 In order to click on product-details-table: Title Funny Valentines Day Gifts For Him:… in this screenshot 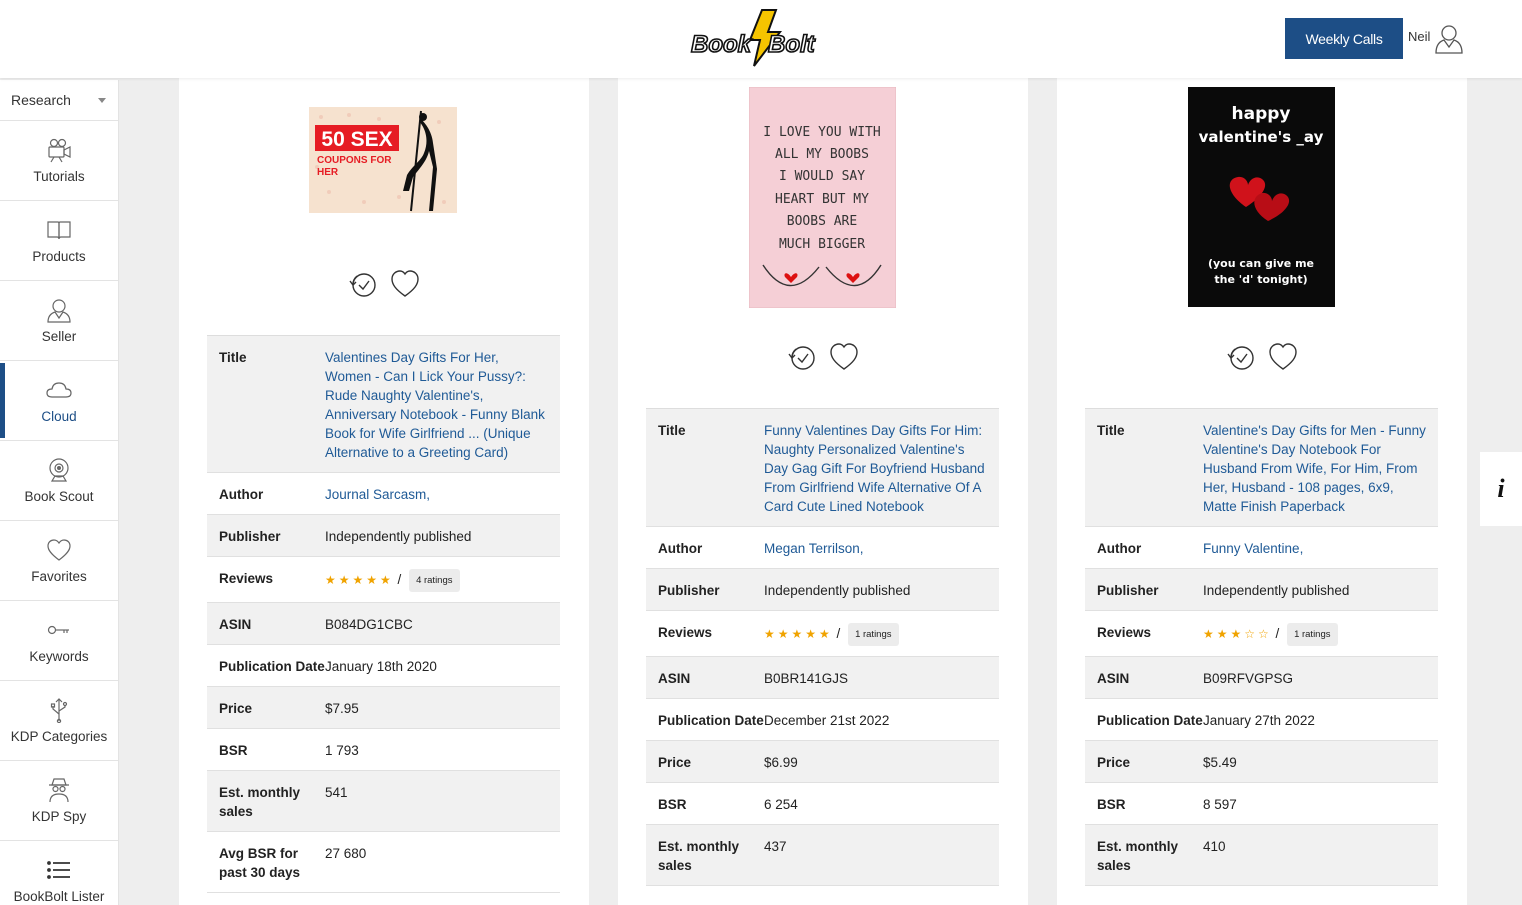, I will do `click(822, 647)`.